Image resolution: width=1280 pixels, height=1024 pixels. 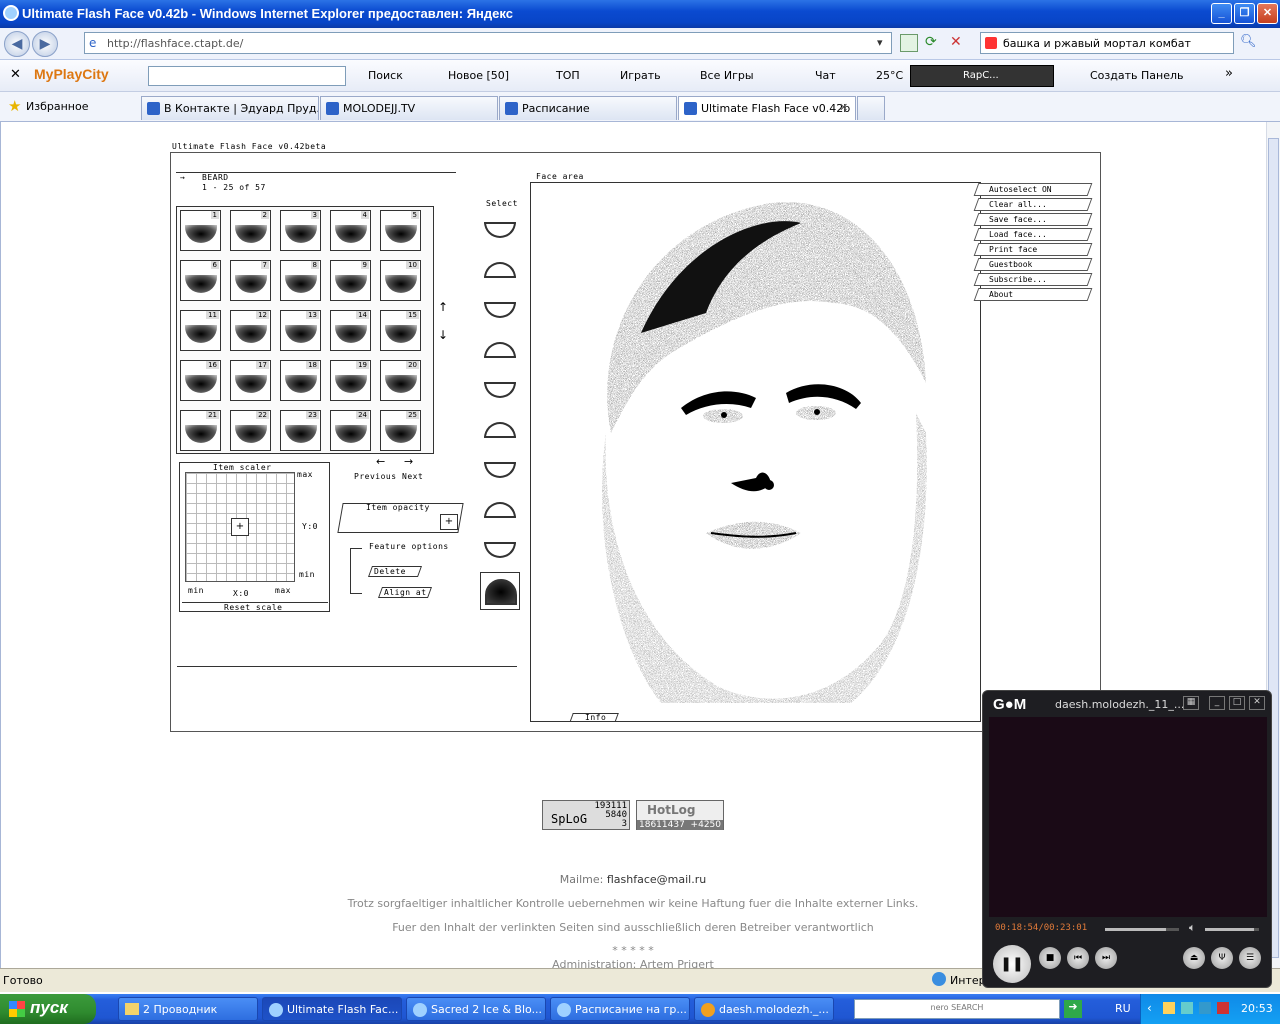 What do you see at coordinates (200, 280) in the screenshot?
I see `beard-cell: 6` at bounding box center [200, 280].